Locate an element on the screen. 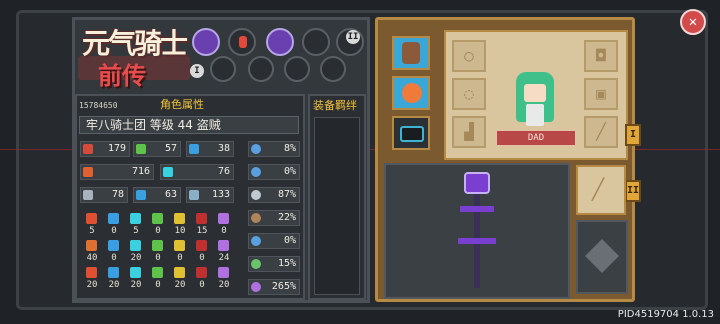 The height and width of the screenshot is (324, 720). flame-icon is located at coordinates (91, 245).